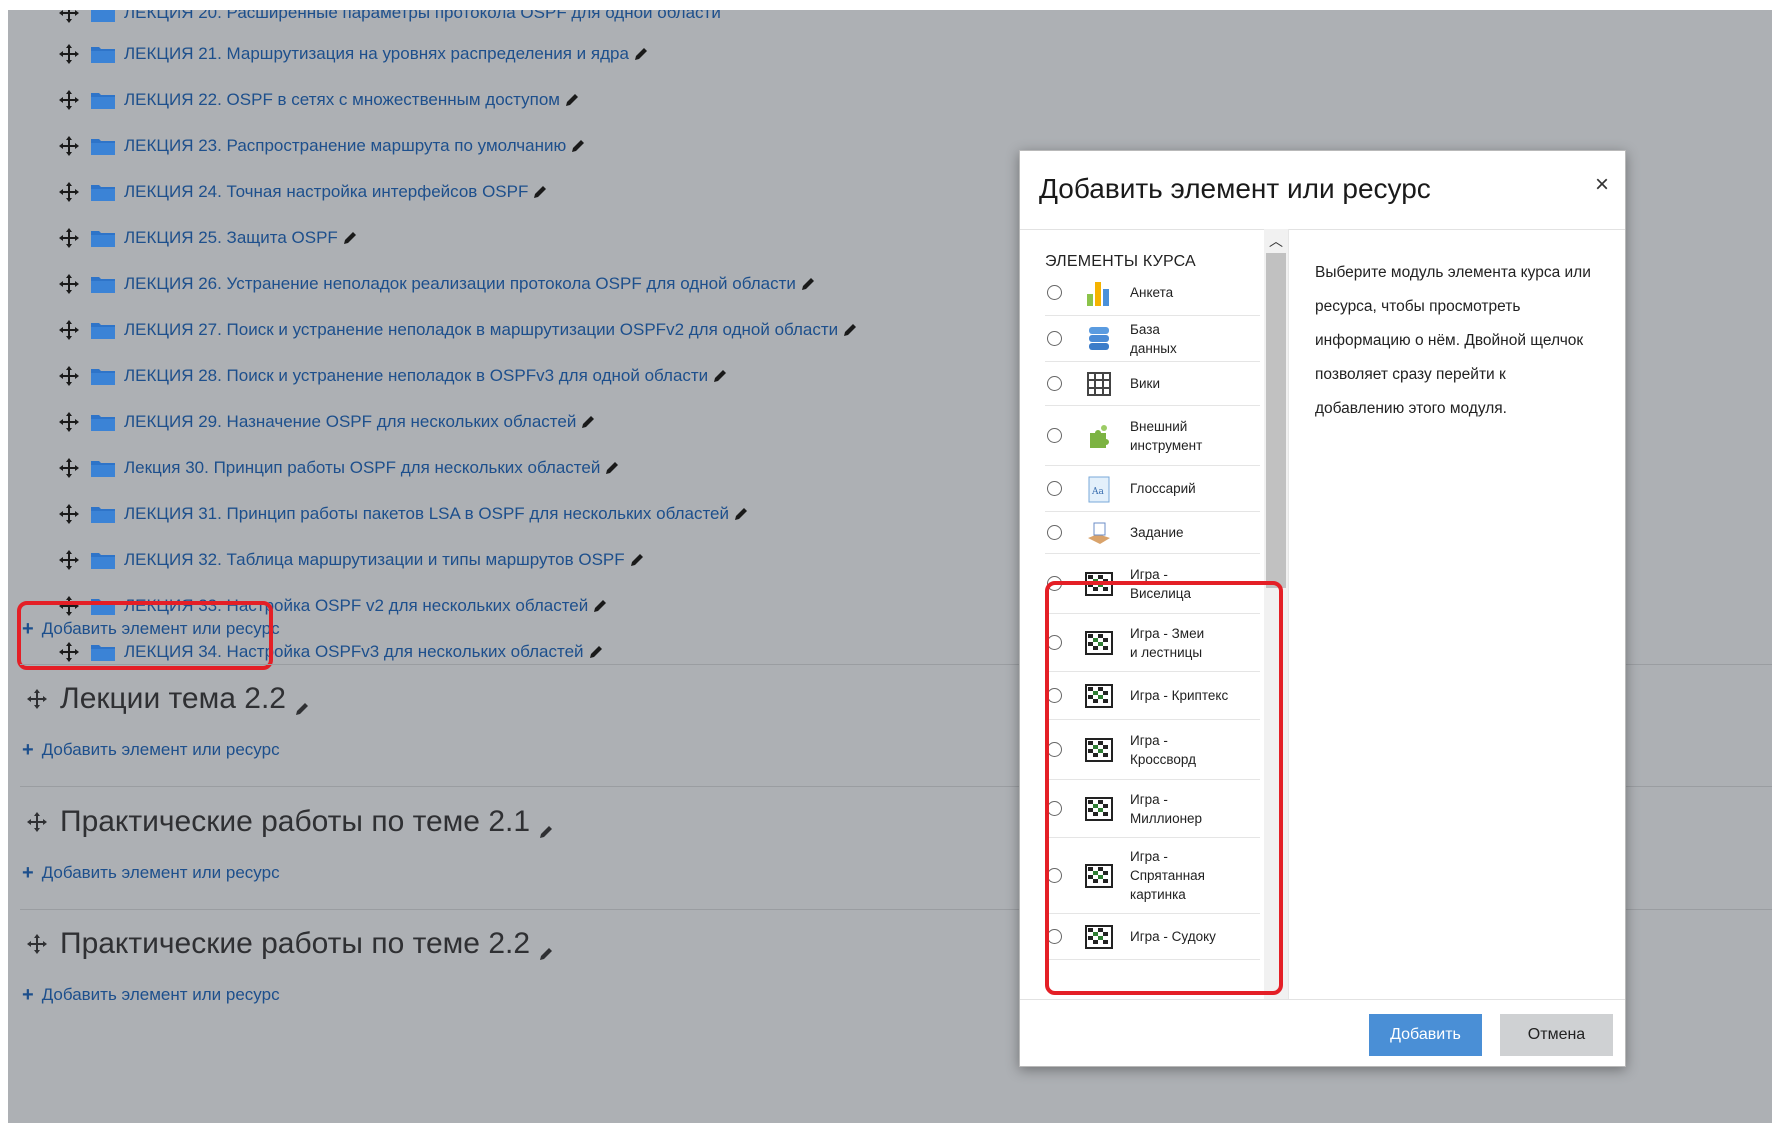 This screenshot has height=1123, width=1772. Describe the element at coordinates (1152, 293) in the screenshot. I see `module-option: Анкета` at that location.